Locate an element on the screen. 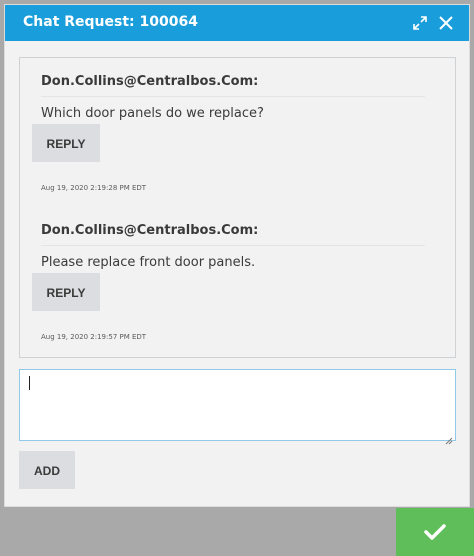  confirm-button is located at coordinates (435, 532).